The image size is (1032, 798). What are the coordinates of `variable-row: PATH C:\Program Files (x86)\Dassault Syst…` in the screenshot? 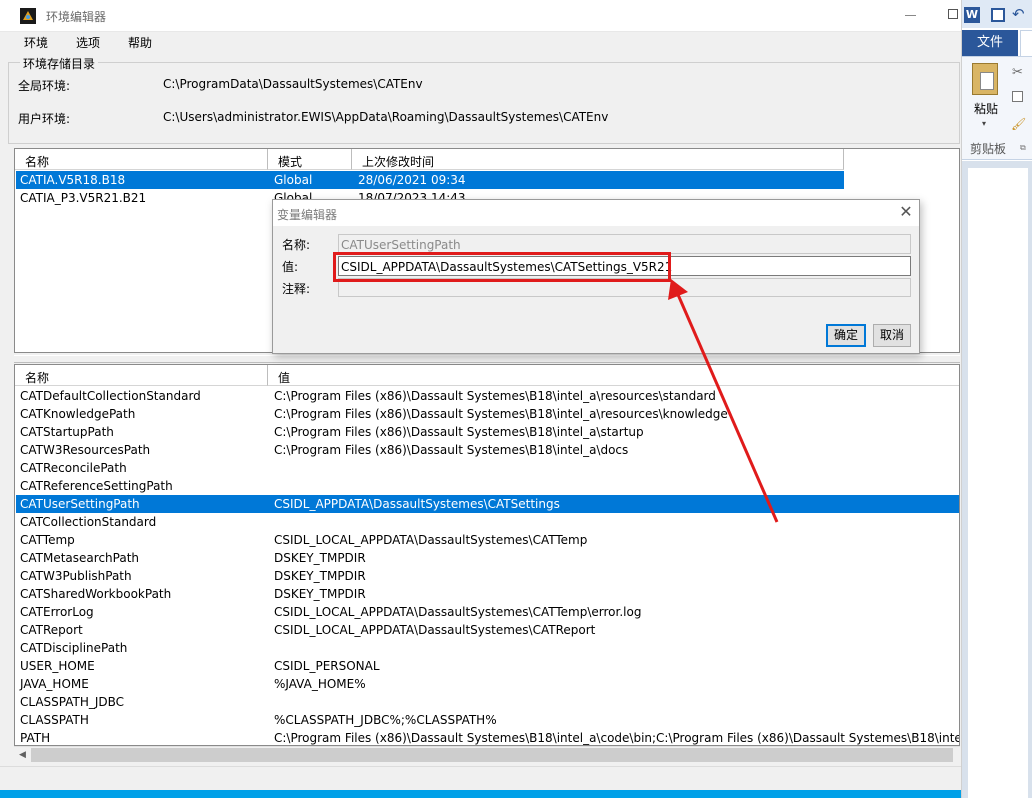 It's located at (488, 737).